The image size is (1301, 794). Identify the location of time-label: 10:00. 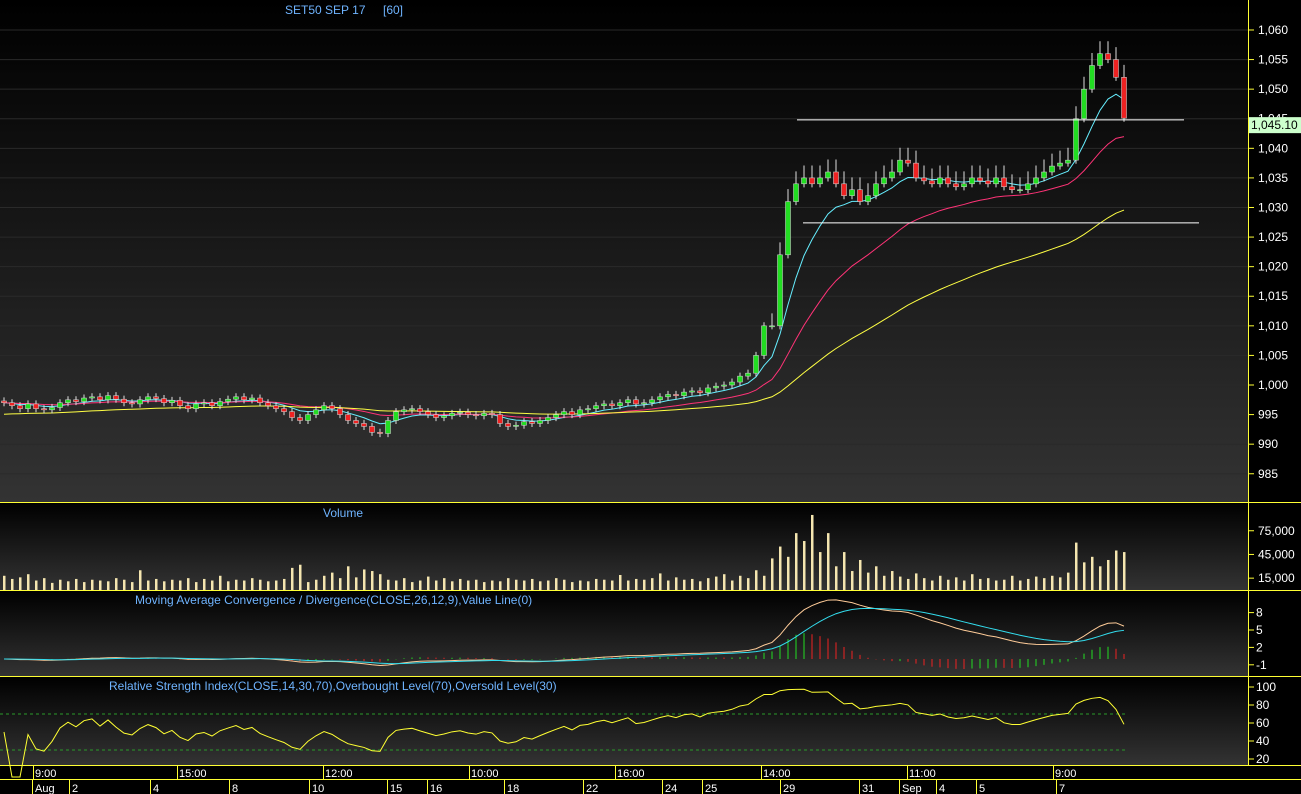
(485, 774).